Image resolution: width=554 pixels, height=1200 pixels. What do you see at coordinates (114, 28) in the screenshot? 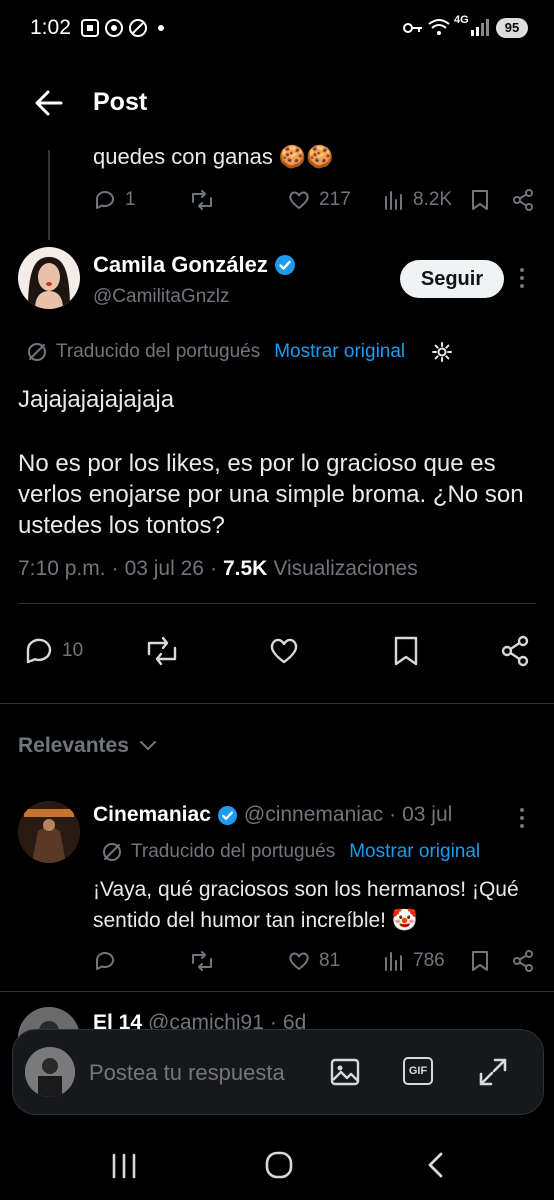
I see `chrome-icon` at bounding box center [114, 28].